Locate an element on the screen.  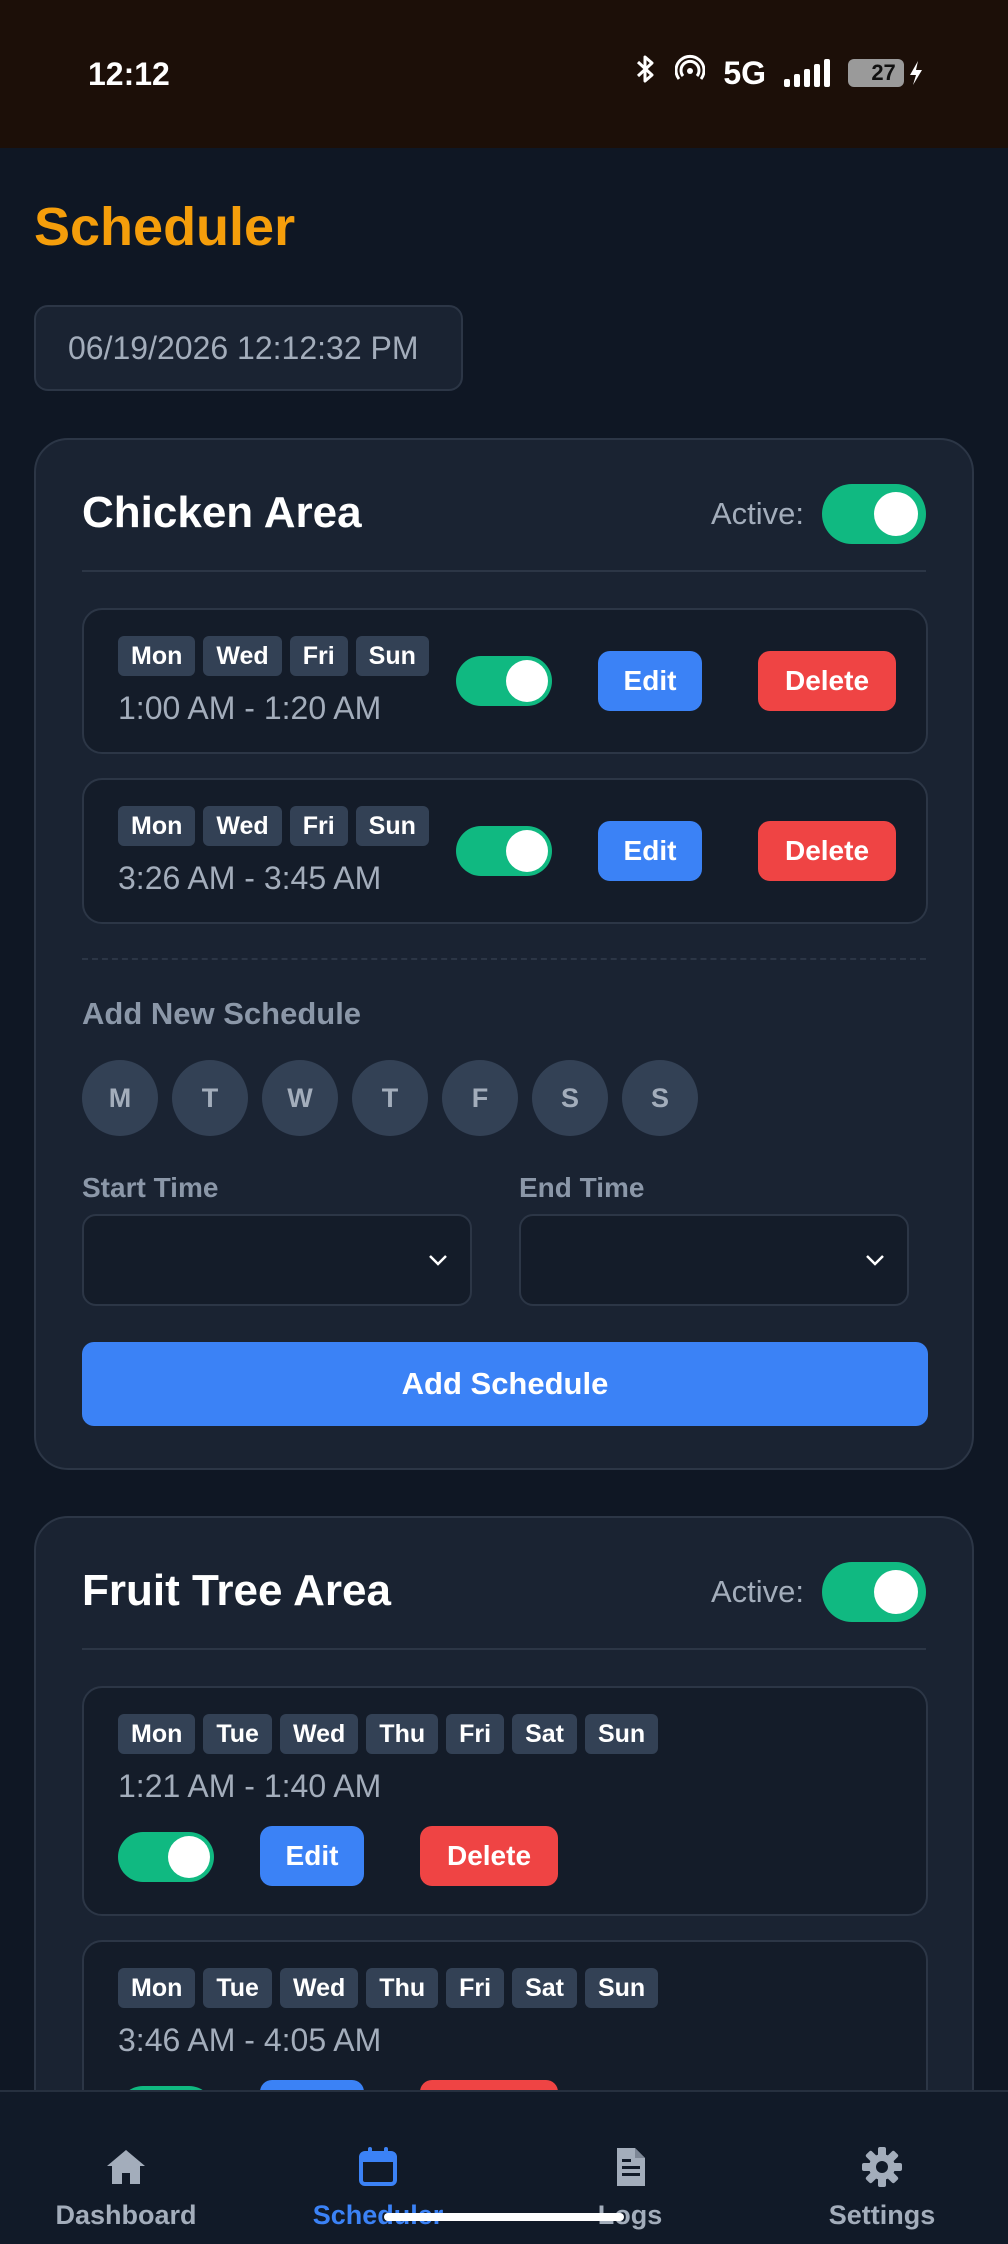
day-toggle-wed: W is located at coordinates (300, 1098).